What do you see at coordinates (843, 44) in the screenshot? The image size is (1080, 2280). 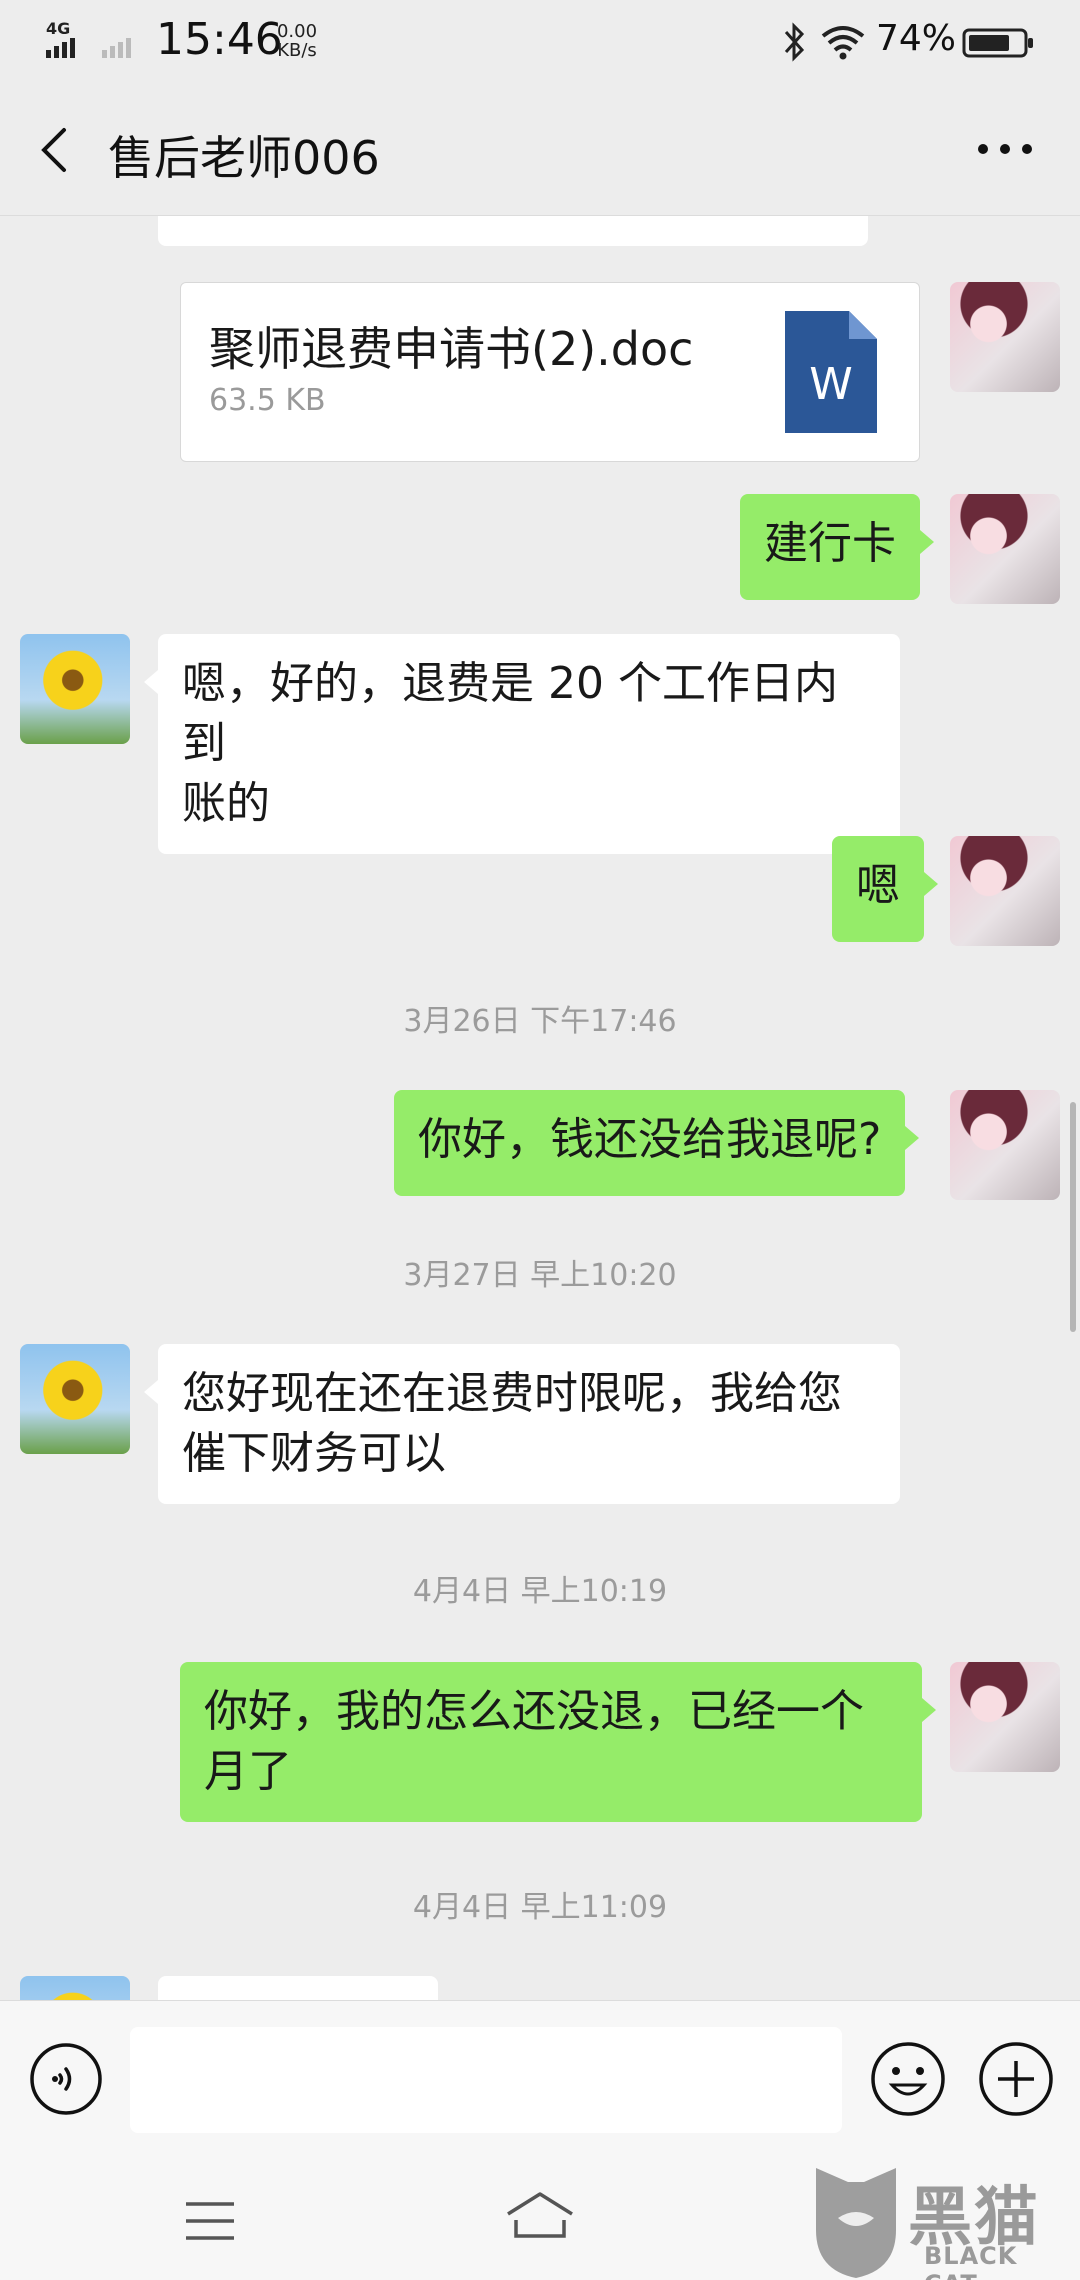 I see `wifi-icon` at bounding box center [843, 44].